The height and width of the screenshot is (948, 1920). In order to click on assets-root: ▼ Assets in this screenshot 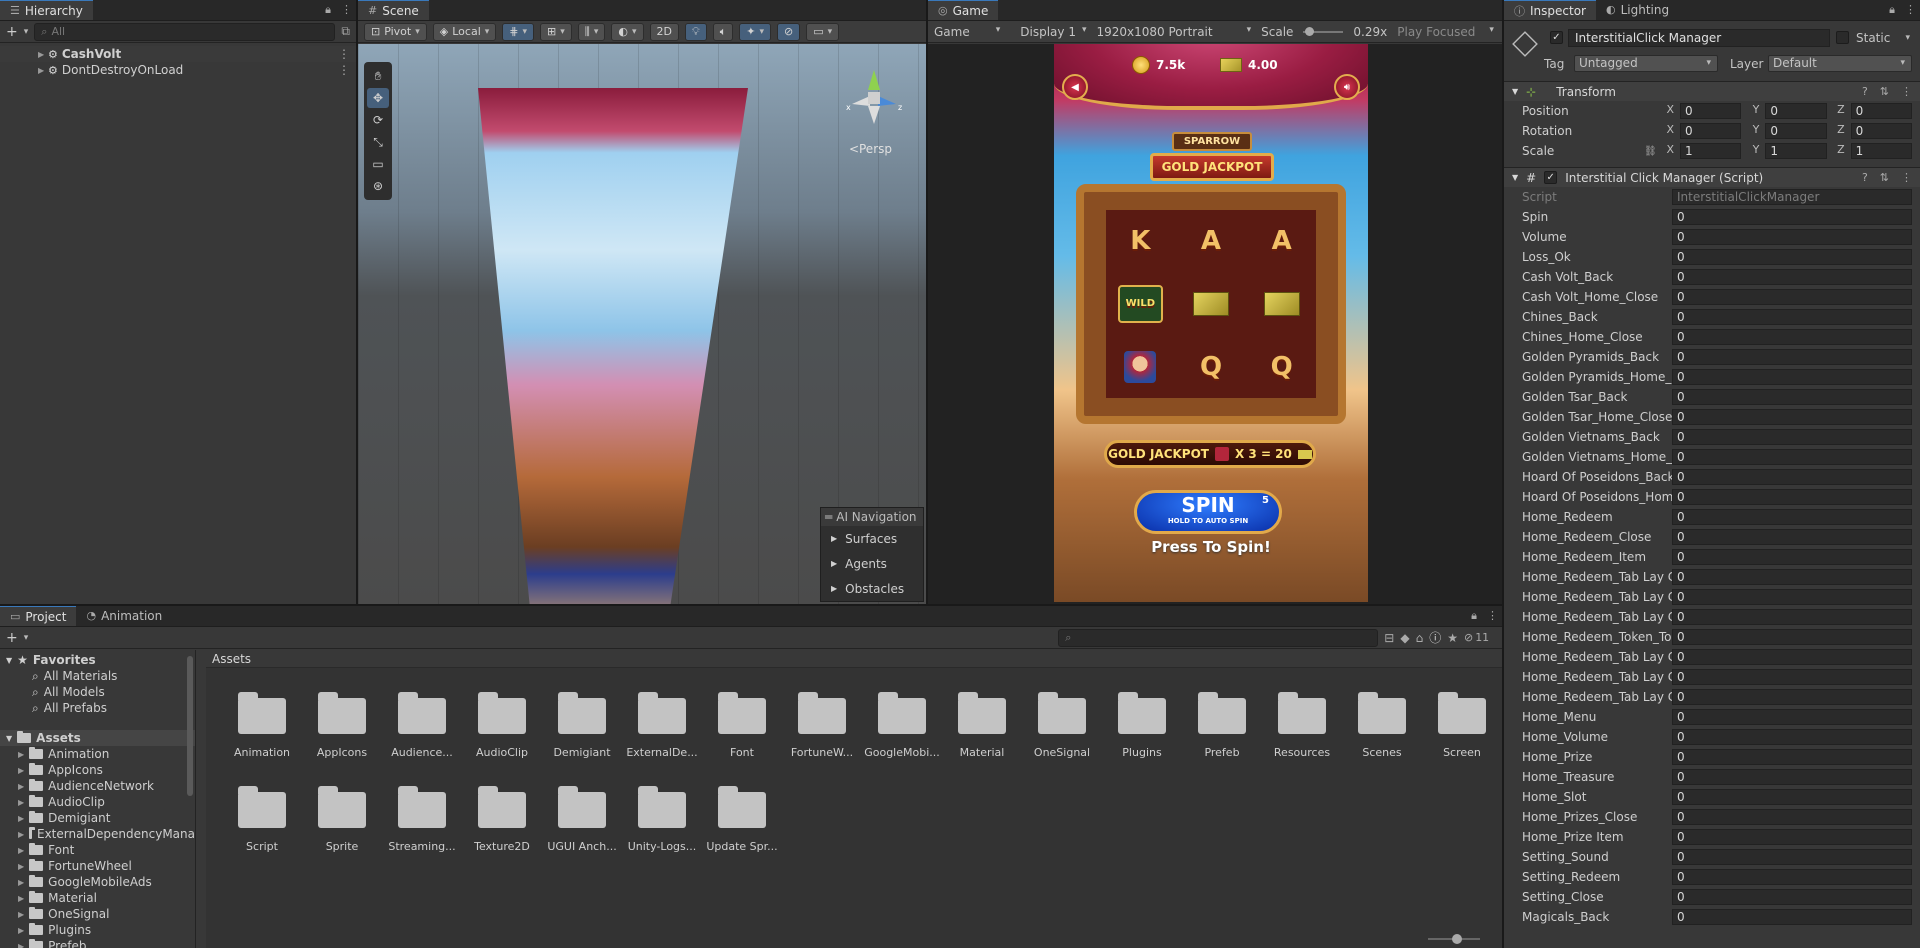, I will do `click(97, 738)`.